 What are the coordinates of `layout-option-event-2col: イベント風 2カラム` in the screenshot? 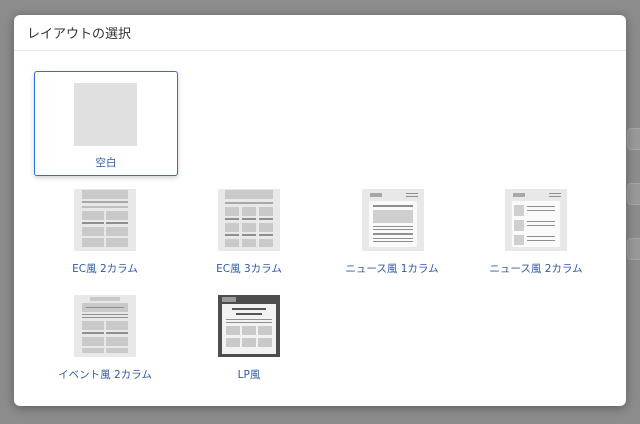 It's located at (105, 340).